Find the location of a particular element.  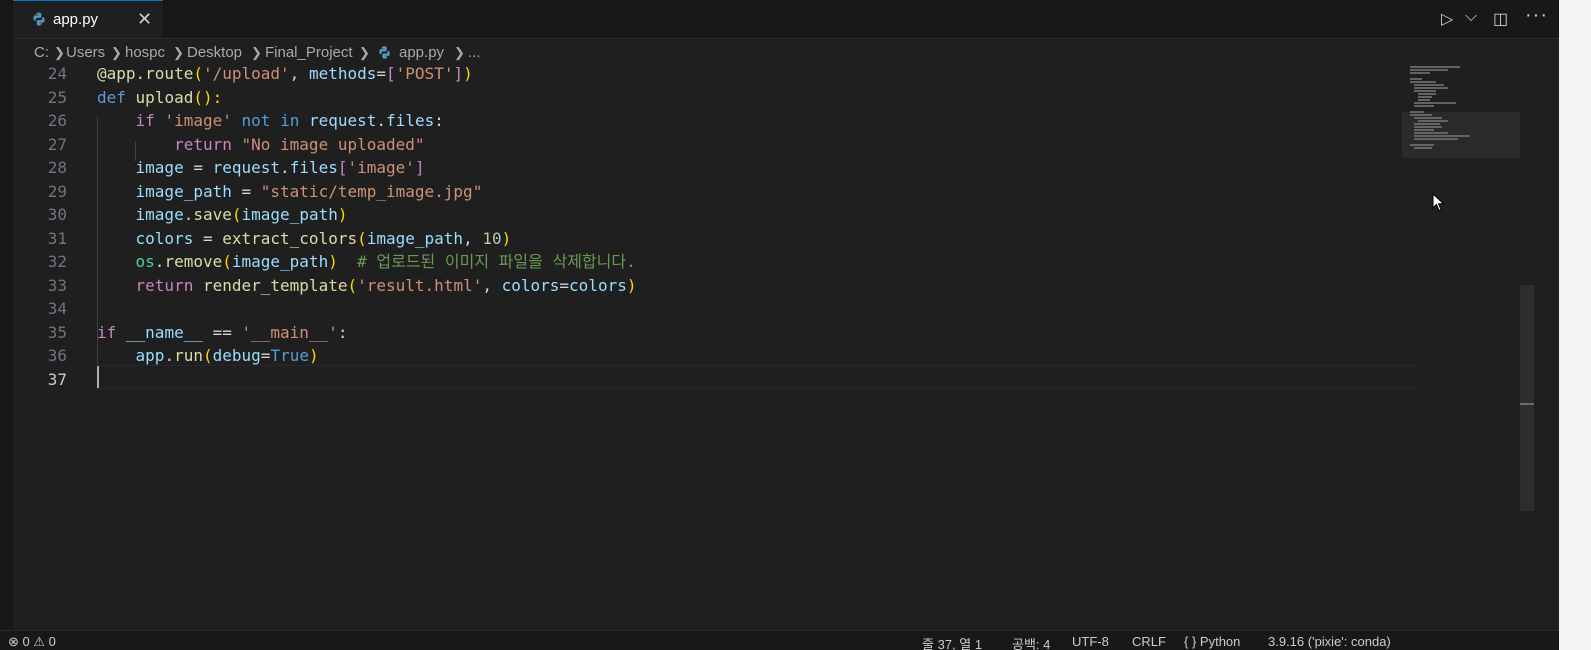

cursor-position: 줄 37, 열 1 is located at coordinates (952, 642).